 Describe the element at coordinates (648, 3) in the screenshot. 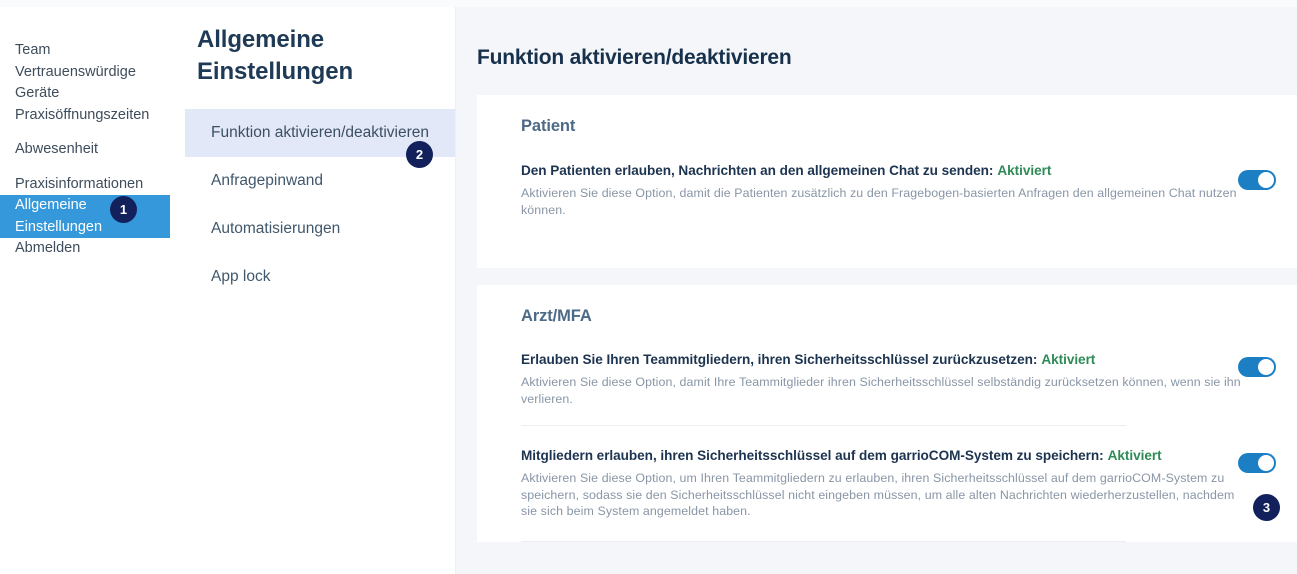

I see `top-strip` at that location.